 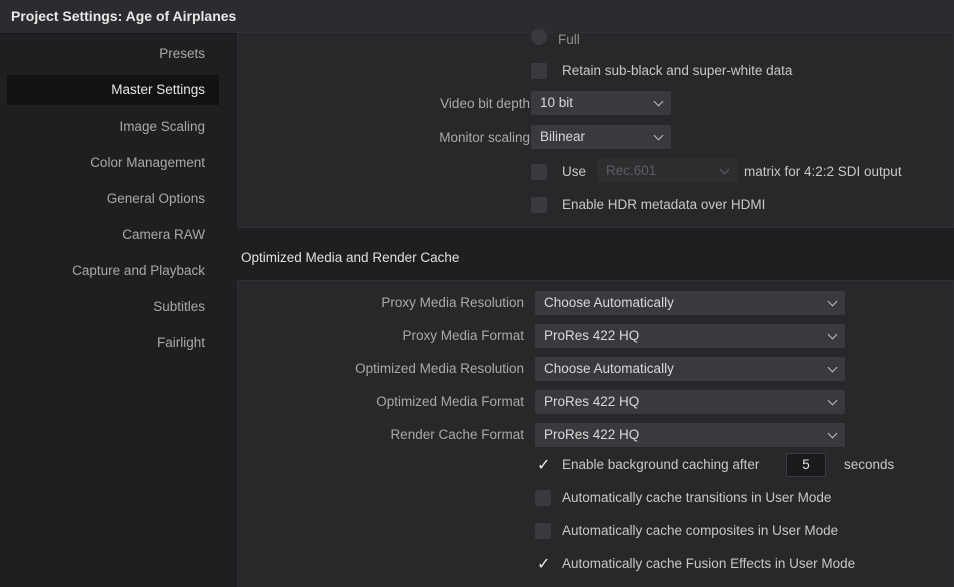 I want to click on optimized-resolution-value: Choose Automatically, so click(x=609, y=368).